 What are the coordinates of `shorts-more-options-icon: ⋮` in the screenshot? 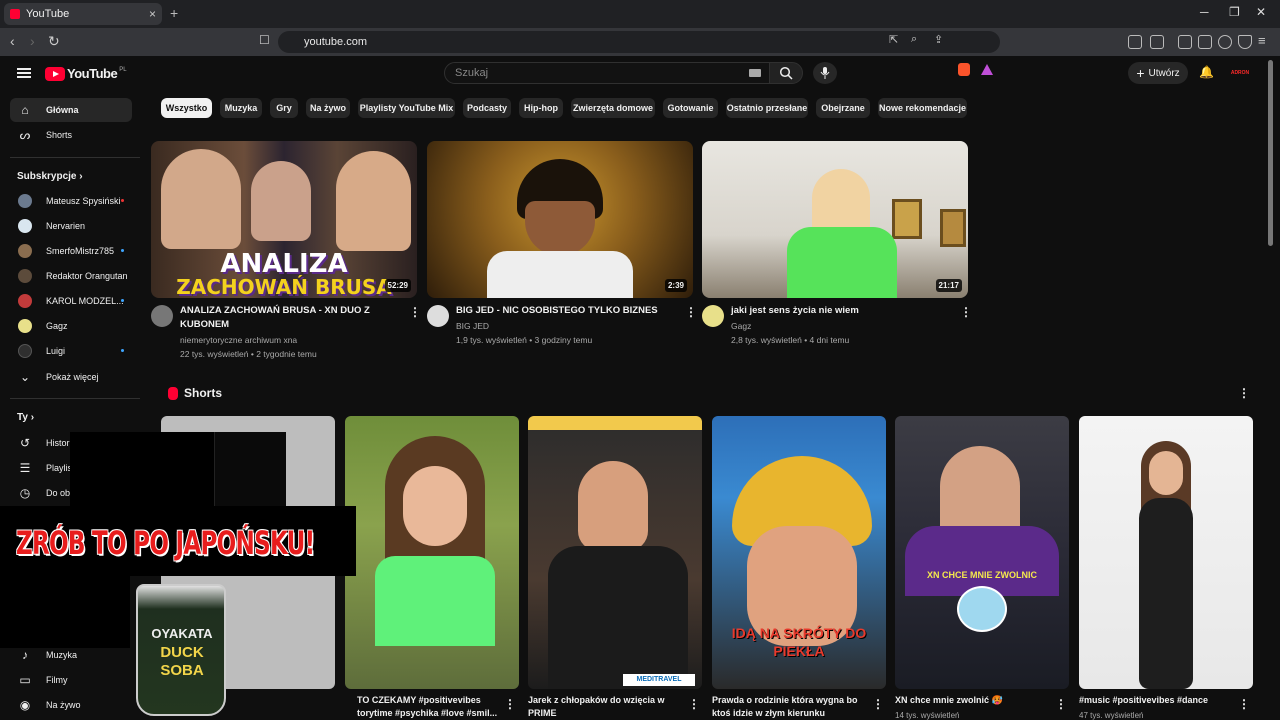 It's located at (1244, 393).